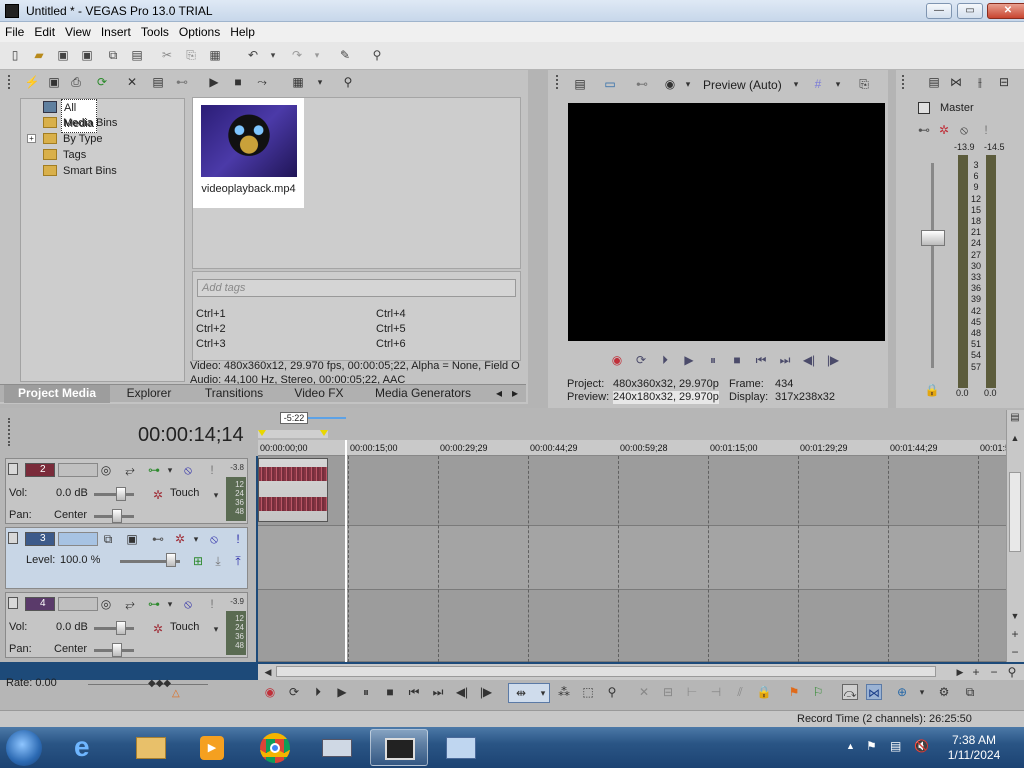  Describe the element at coordinates (238, 82) in the screenshot. I see `stop-preview-icon: ■` at that location.